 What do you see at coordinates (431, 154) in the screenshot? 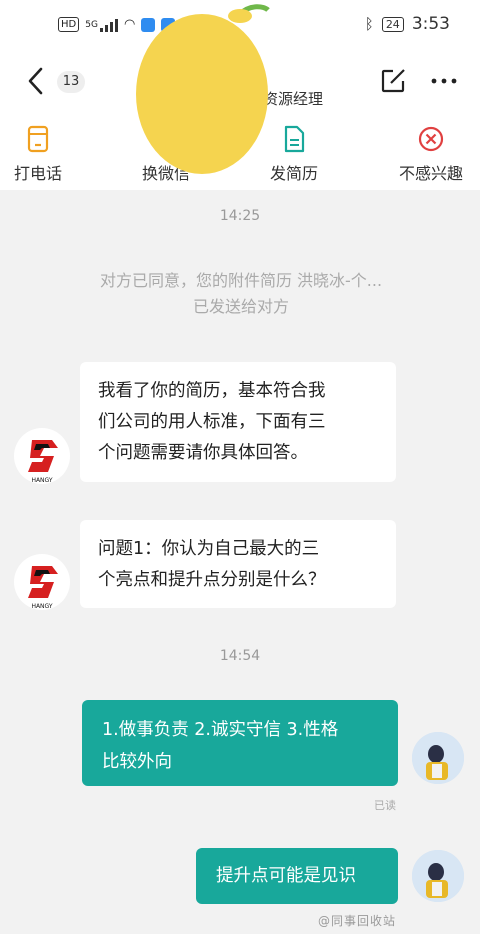
I see `not-interested-button: 不感兴趣` at bounding box center [431, 154].